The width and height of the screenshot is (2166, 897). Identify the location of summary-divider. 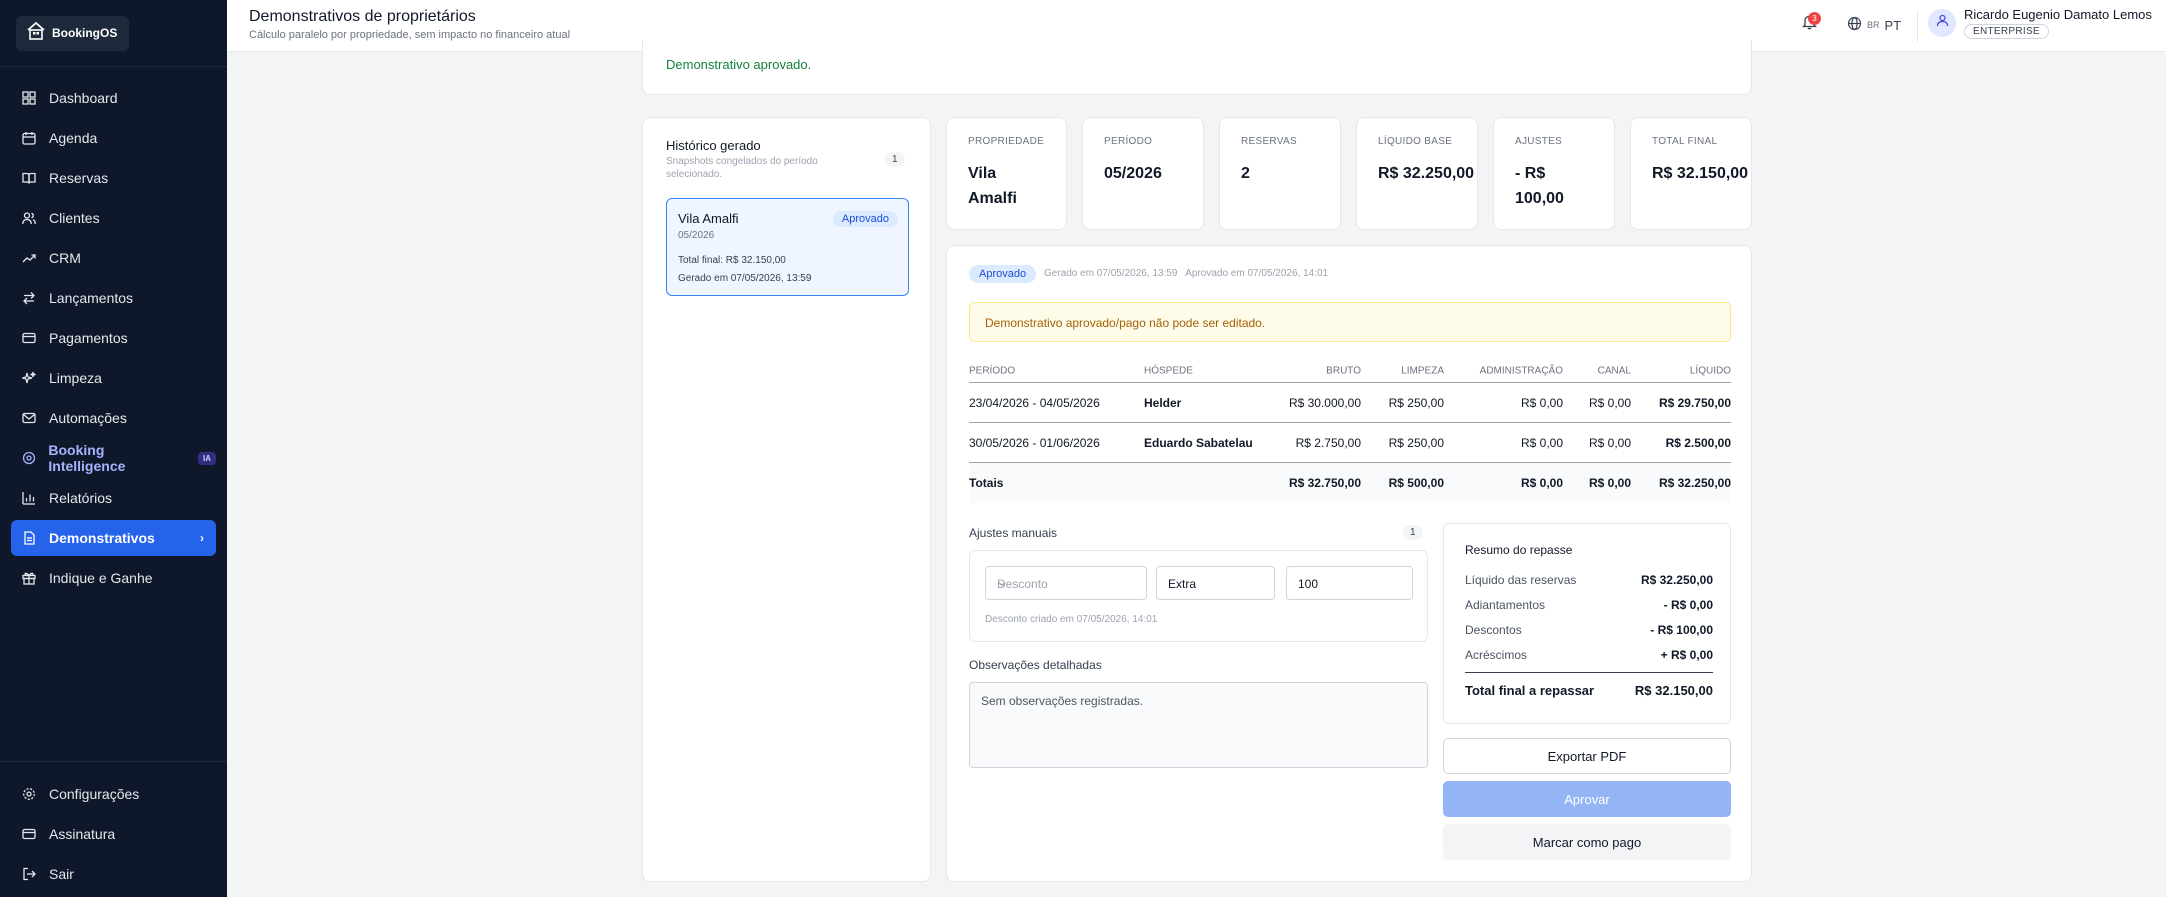
(1589, 672).